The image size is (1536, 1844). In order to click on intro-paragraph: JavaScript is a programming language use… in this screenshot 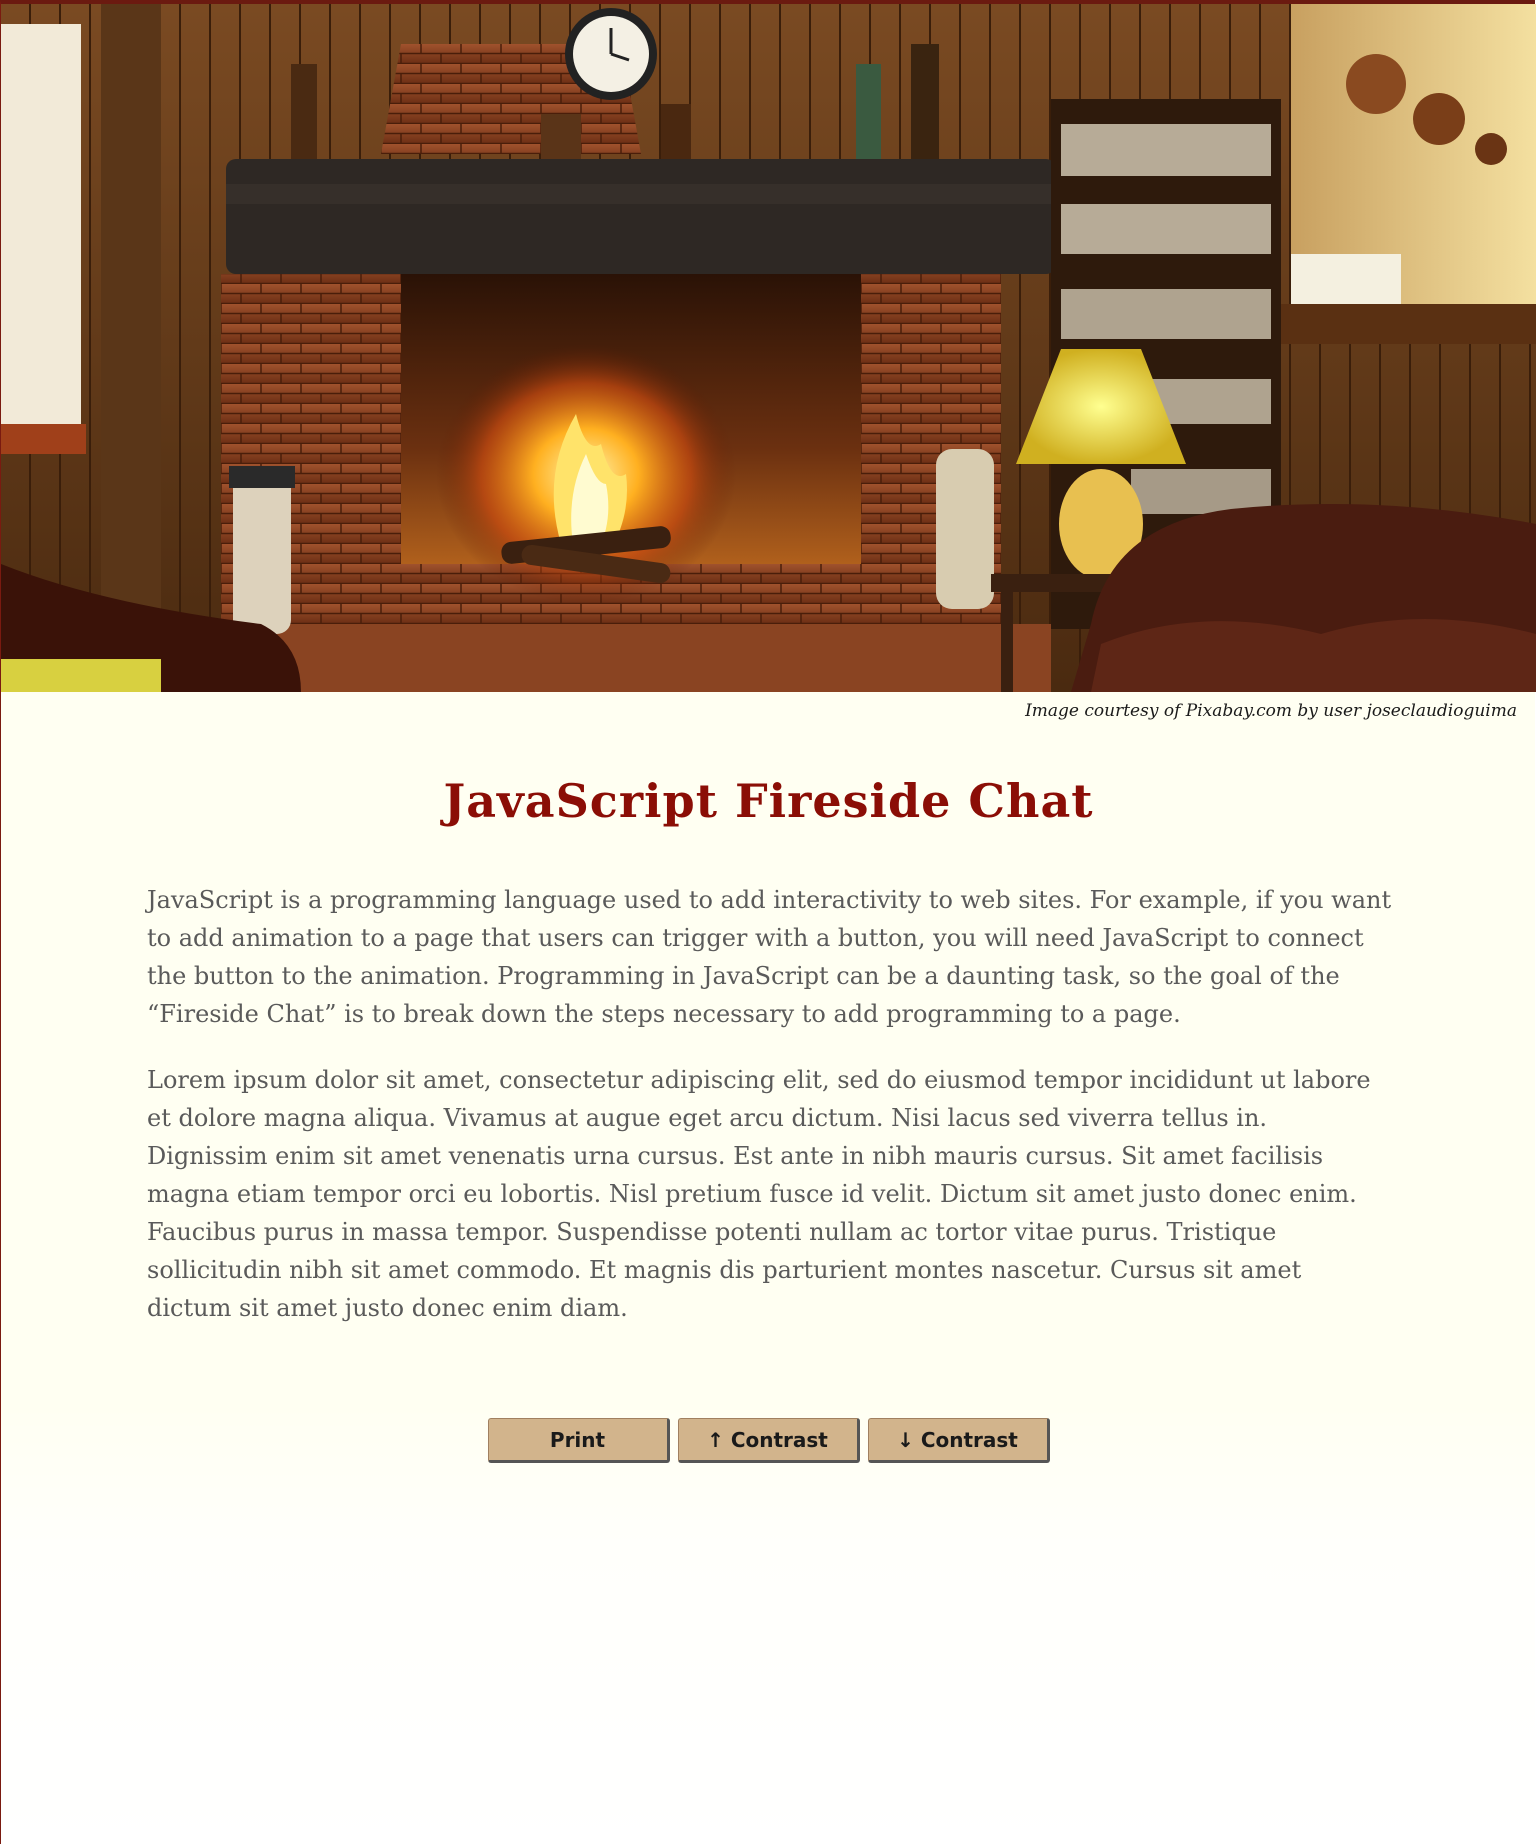, I will do `click(769, 957)`.